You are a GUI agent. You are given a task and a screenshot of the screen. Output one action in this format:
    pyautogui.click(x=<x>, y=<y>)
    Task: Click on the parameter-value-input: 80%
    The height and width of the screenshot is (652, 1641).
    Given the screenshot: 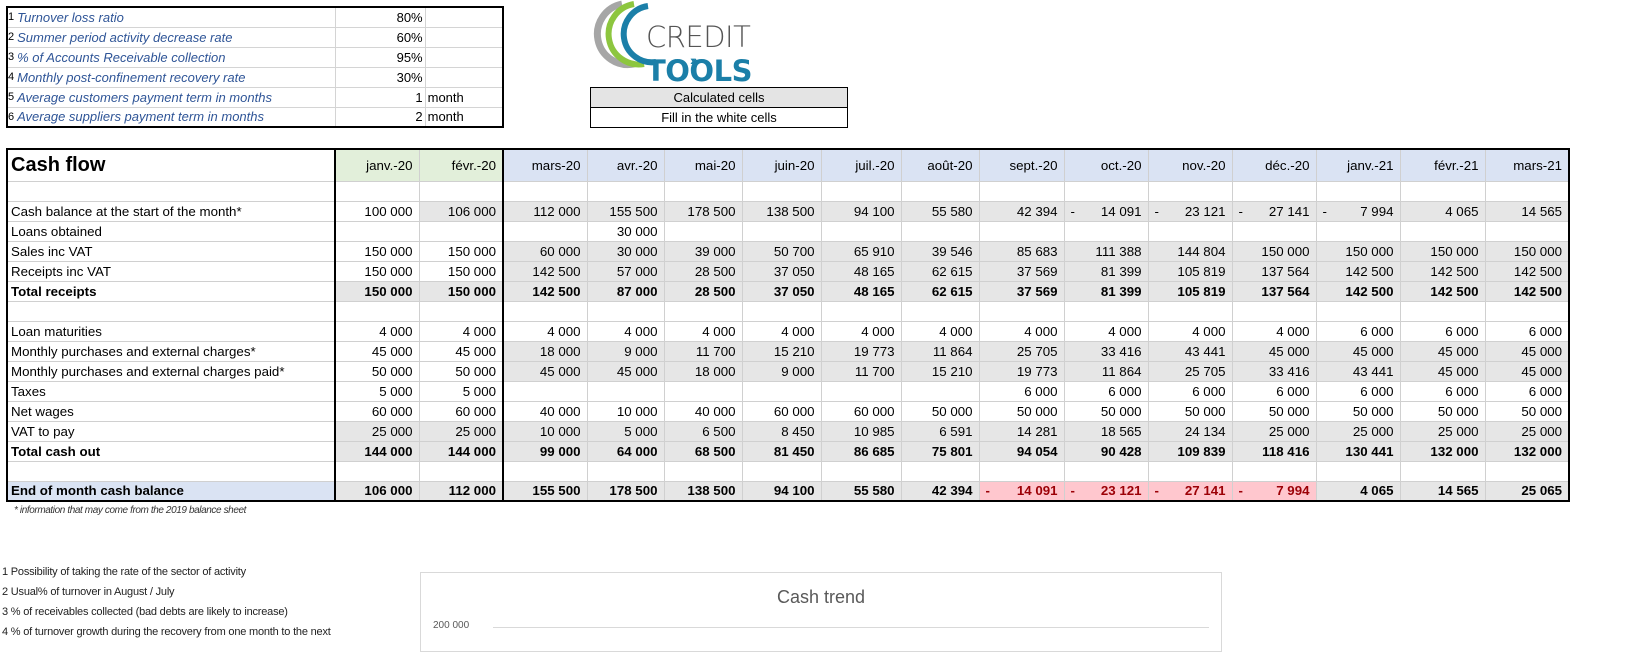 What is the action you would take?
    pyautogui.click(x=380, y=17)
    